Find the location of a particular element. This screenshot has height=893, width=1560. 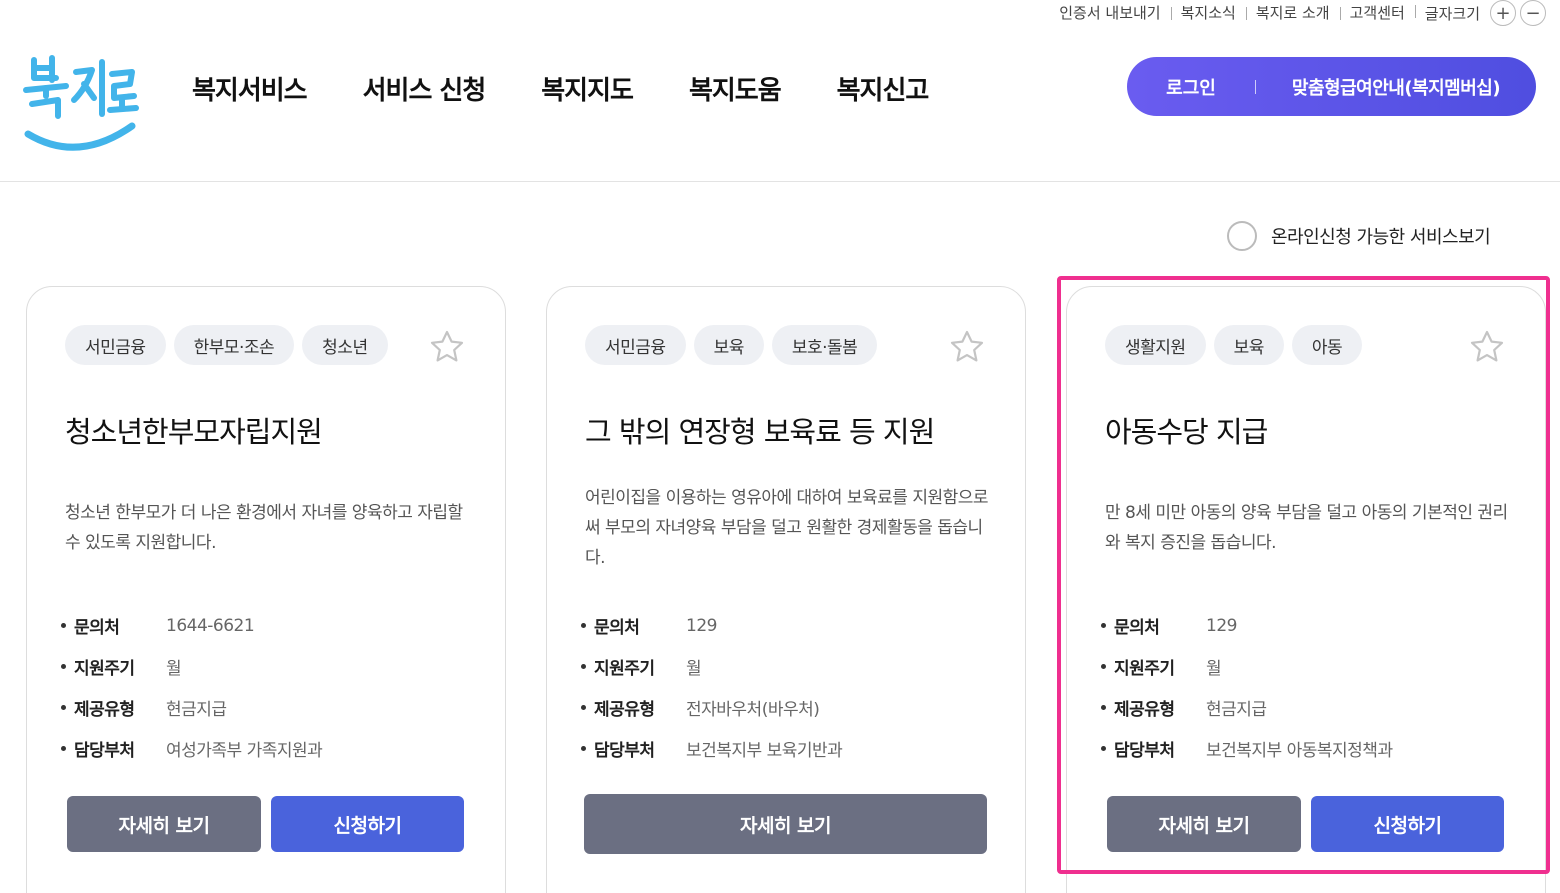

tag: 아동 is located at coordinates (1327, 345).